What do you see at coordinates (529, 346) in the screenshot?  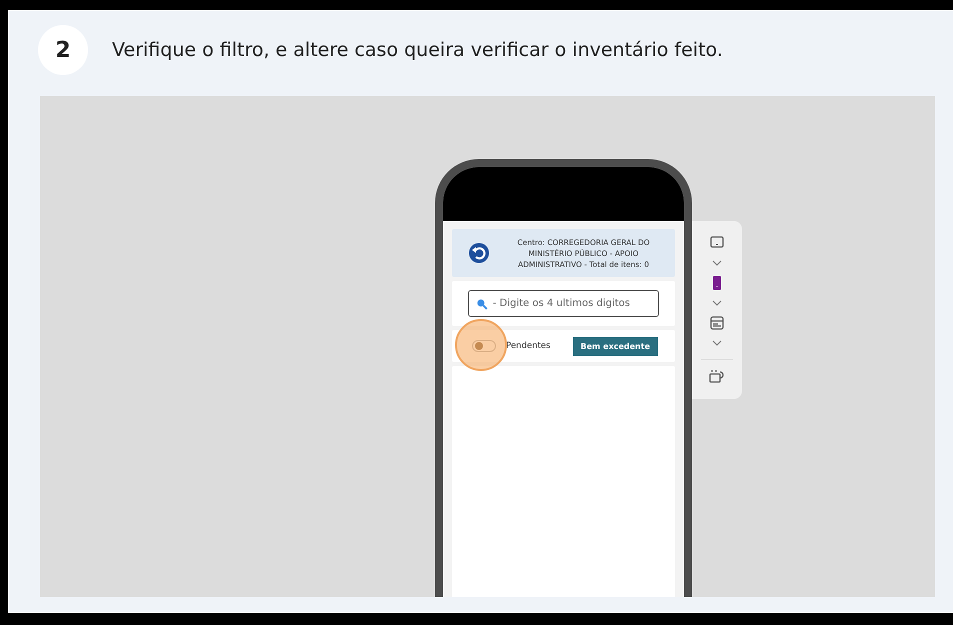 I see `toggle-label: Pendentes` at bounding box center [529, 346].